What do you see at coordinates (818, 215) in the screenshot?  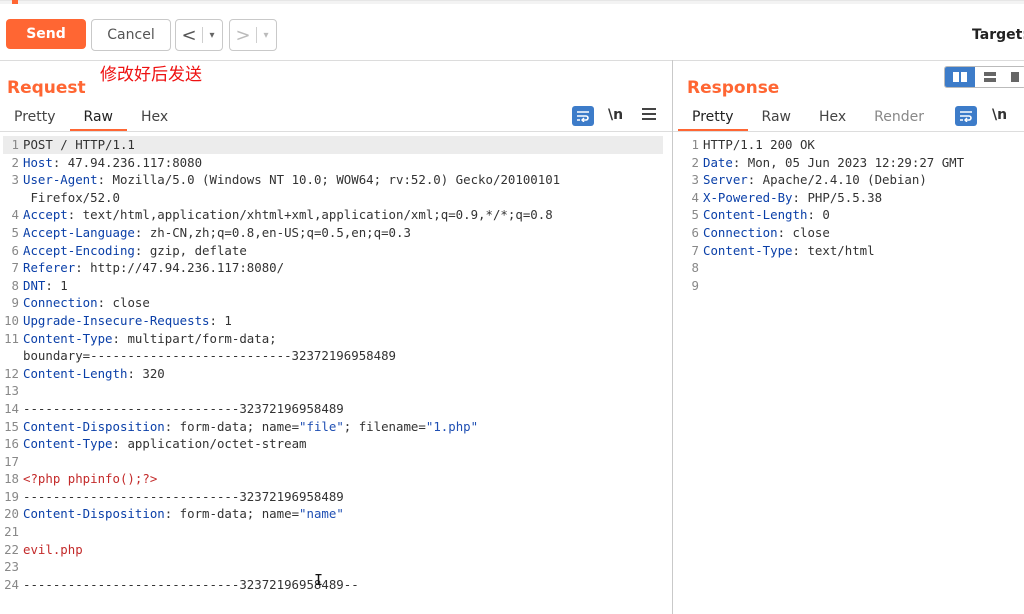 I see `text-segment: : 0` at bounding box center [818, 215].